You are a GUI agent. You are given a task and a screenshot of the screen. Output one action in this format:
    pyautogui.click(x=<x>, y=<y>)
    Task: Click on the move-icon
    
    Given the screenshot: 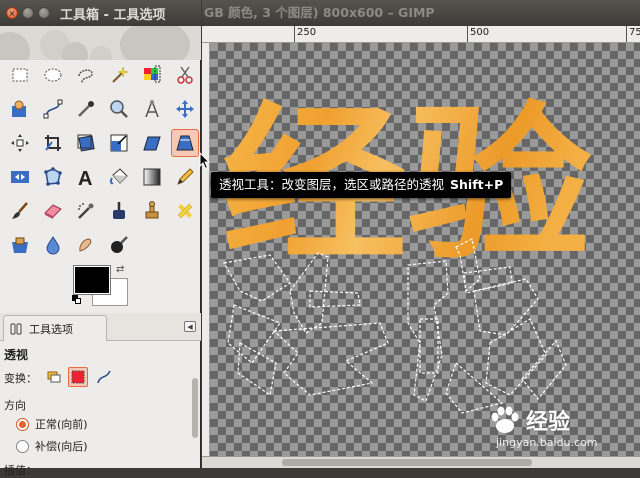 What is the action you would take?
    pyautogui.click(x=184, y=109)
    